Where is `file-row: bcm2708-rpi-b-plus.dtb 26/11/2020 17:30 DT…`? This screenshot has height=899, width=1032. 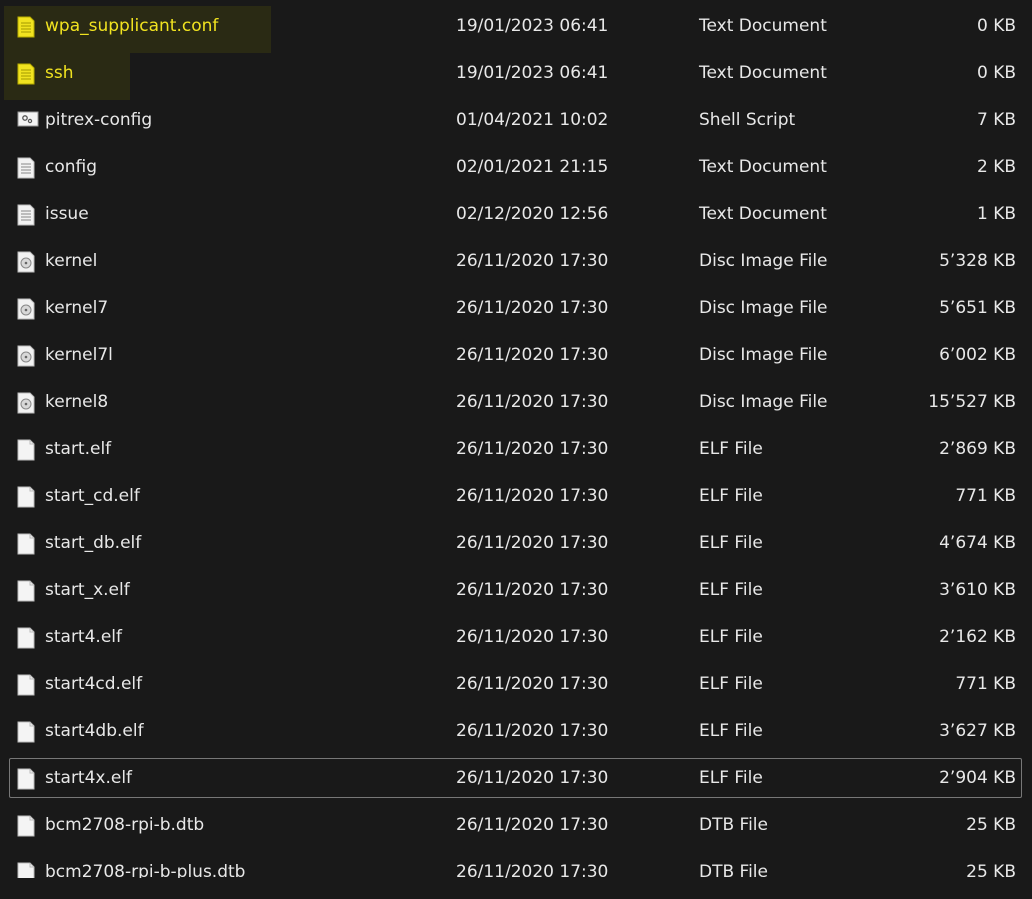
file-row: bcm2708-rpi-b-plus.dtb 26/11/2020 17:30 DT… is located at coordinates (516, 875).